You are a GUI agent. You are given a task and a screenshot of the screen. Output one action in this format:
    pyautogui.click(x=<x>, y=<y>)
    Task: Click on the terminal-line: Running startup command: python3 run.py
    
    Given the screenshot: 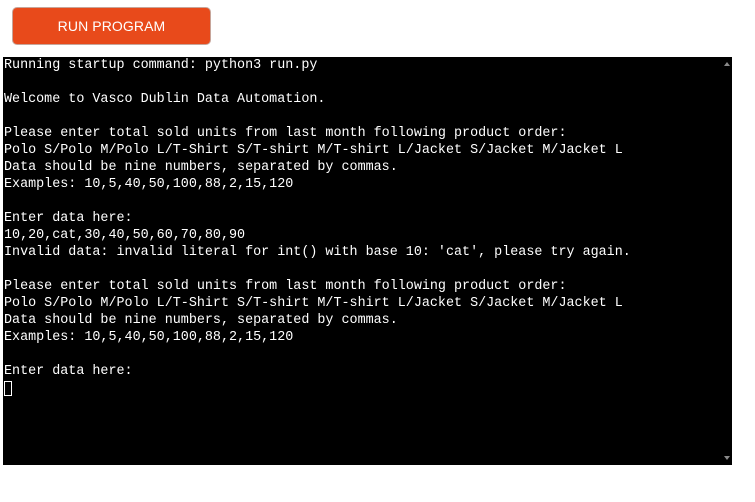 What is the action you would take?
    pyautogui.click(x=161, y=65)
    